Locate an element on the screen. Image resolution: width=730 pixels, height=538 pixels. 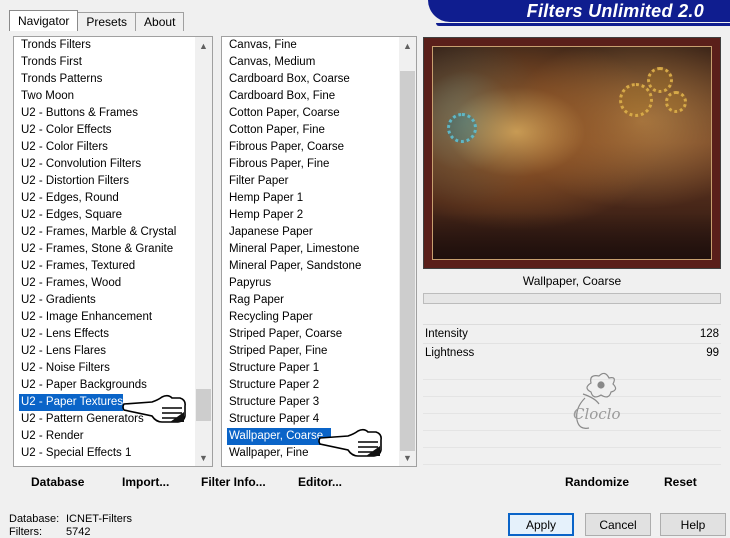
progress-bar is located at coordinates (572, 298).